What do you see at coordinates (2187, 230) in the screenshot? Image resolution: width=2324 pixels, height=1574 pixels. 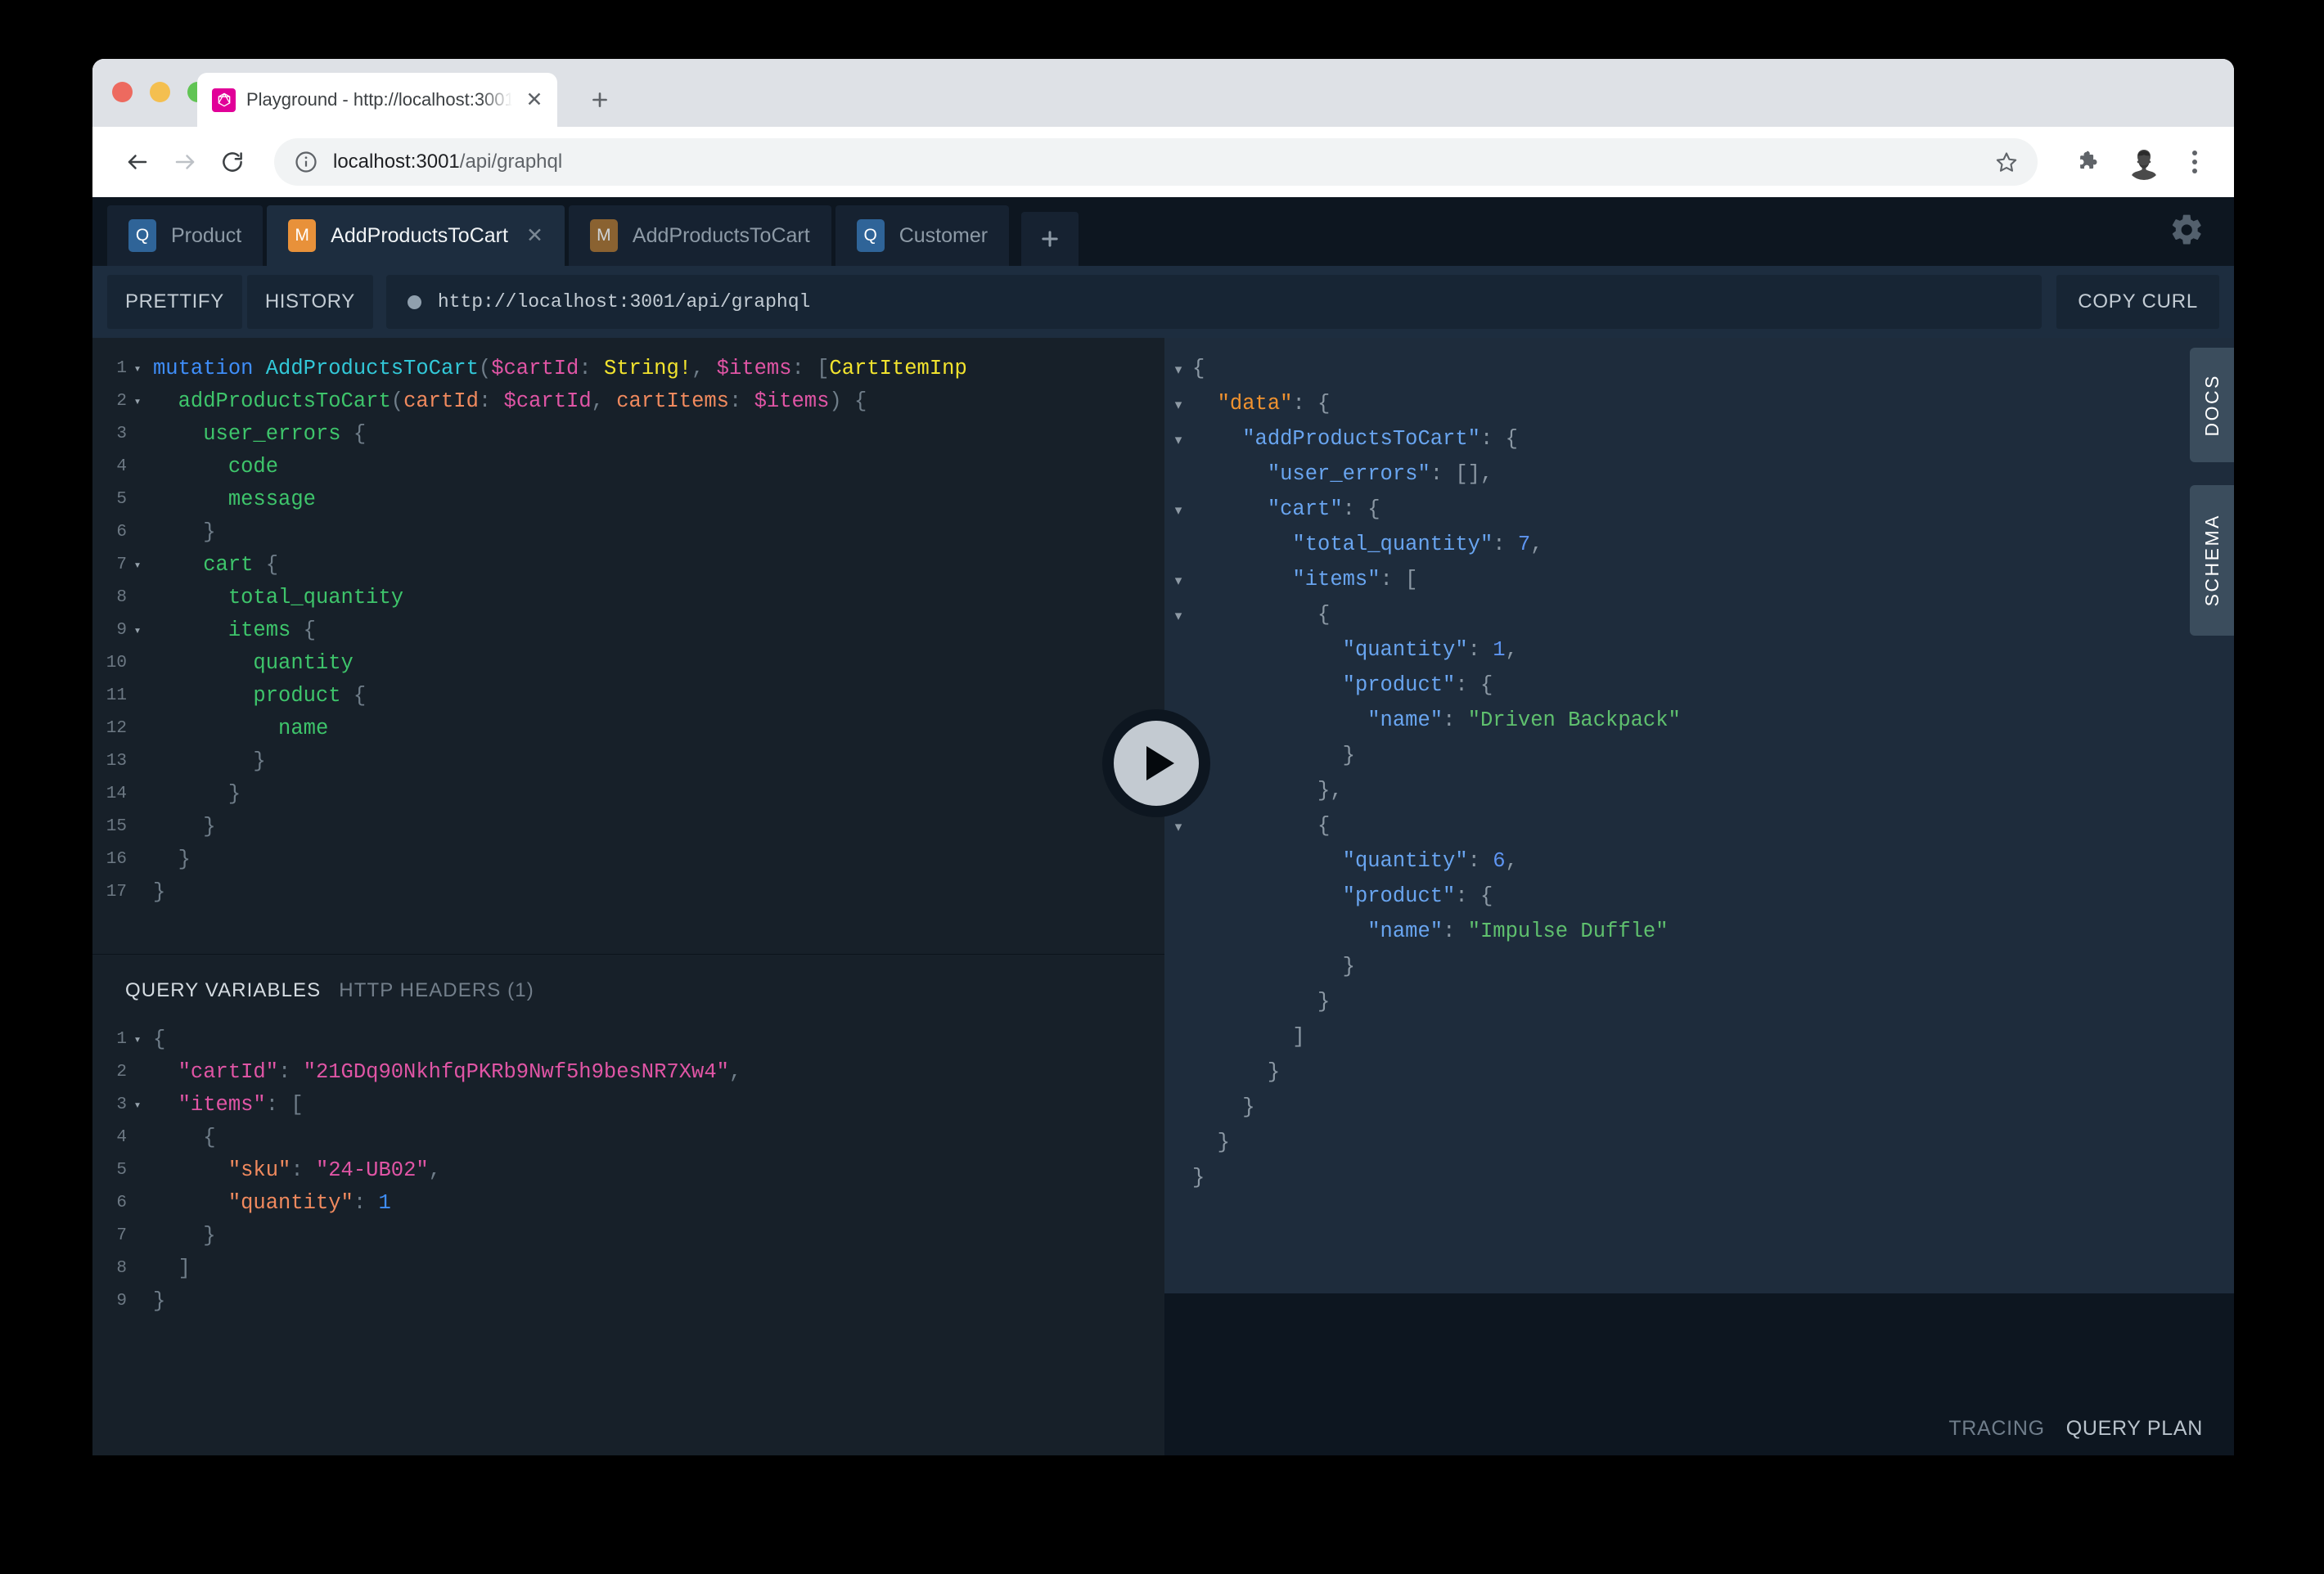 I see `gear-icon` at bounding box center [2187, 230].